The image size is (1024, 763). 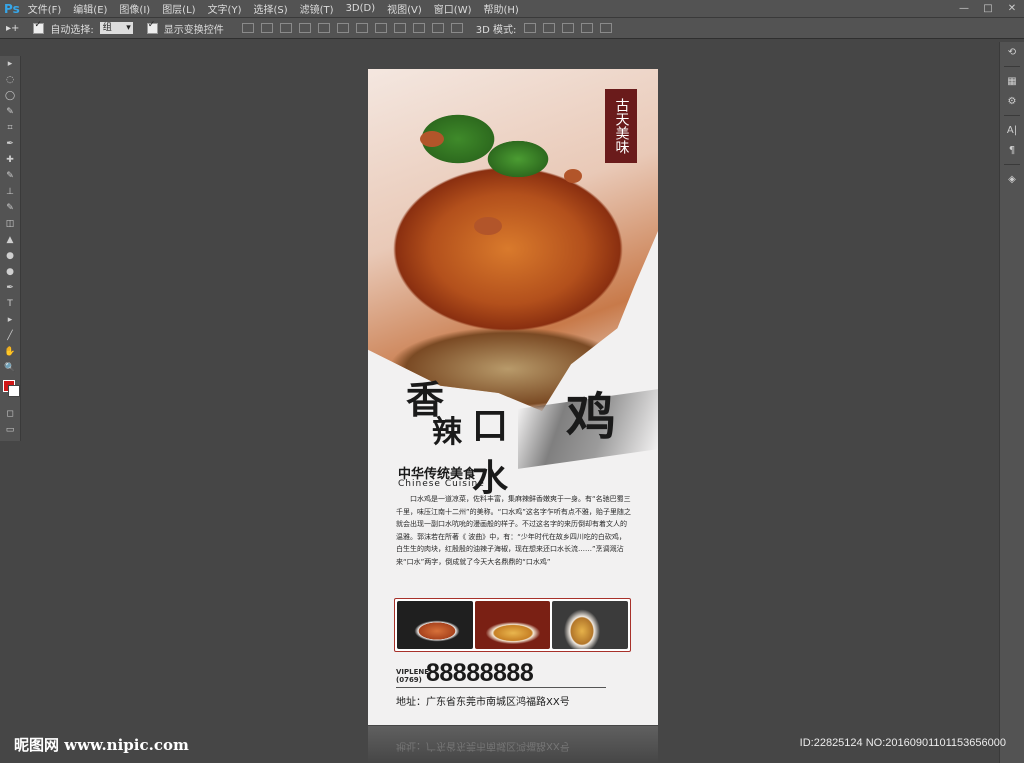 What do you see at coordinates (10, 208) in the screenshot?
I see `history-brush-tool-icon: ✎` at bounding box center [10, 208].